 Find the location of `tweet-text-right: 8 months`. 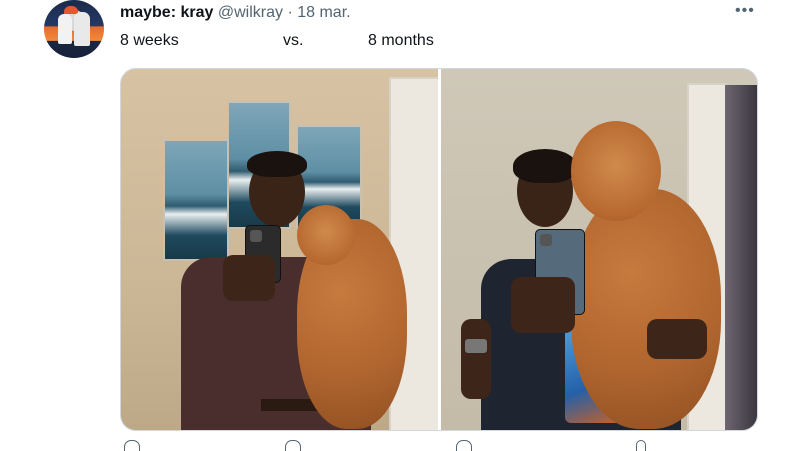

tweet-text-right: 8 months is located at coordinates (401, 40).